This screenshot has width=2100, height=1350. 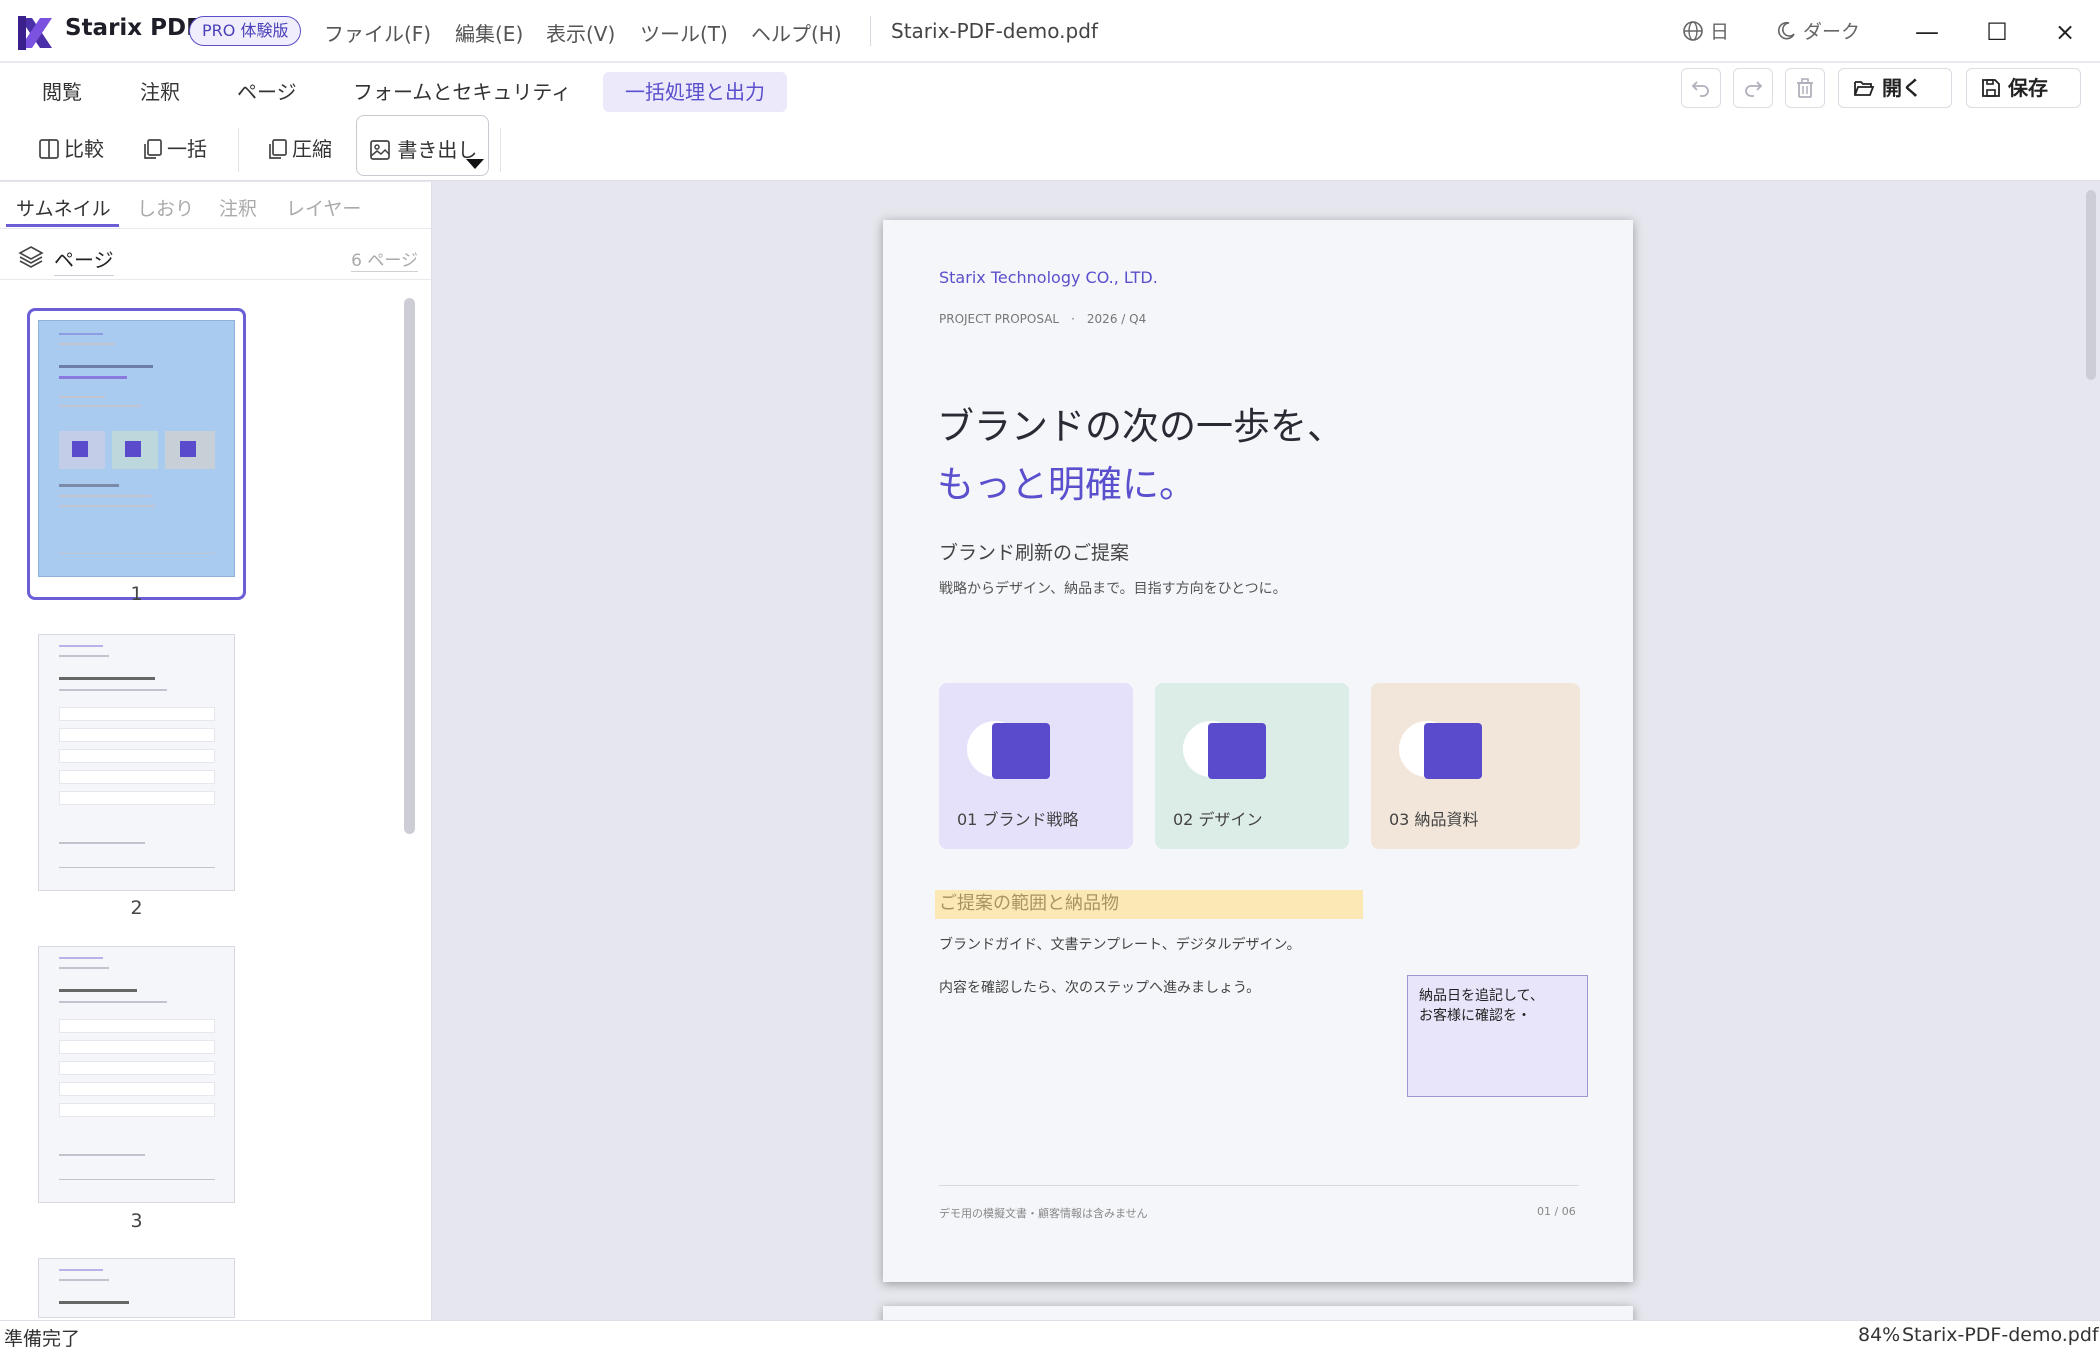 What do you see at coordinates (380, 150) in the screenshot?
I see `image-export-icon` at bounding box center [380, 150].